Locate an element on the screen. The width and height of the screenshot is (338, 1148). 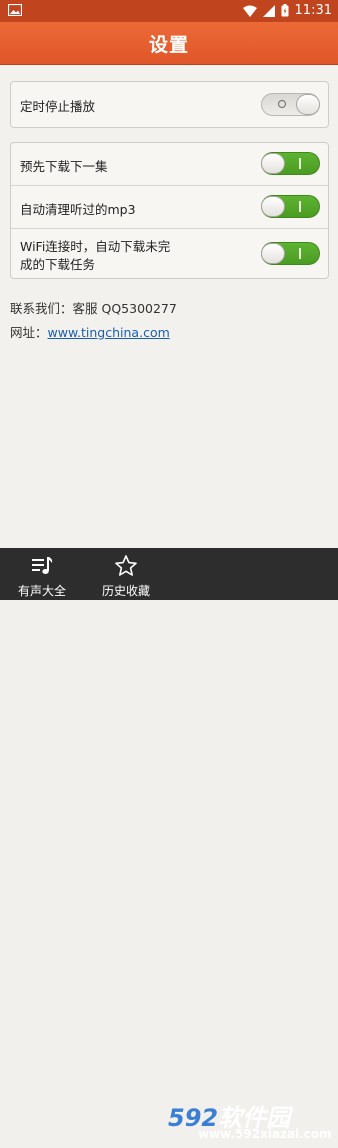
setting-row-predownload: 预先下载下一集 is located at coordinates (169, 164).